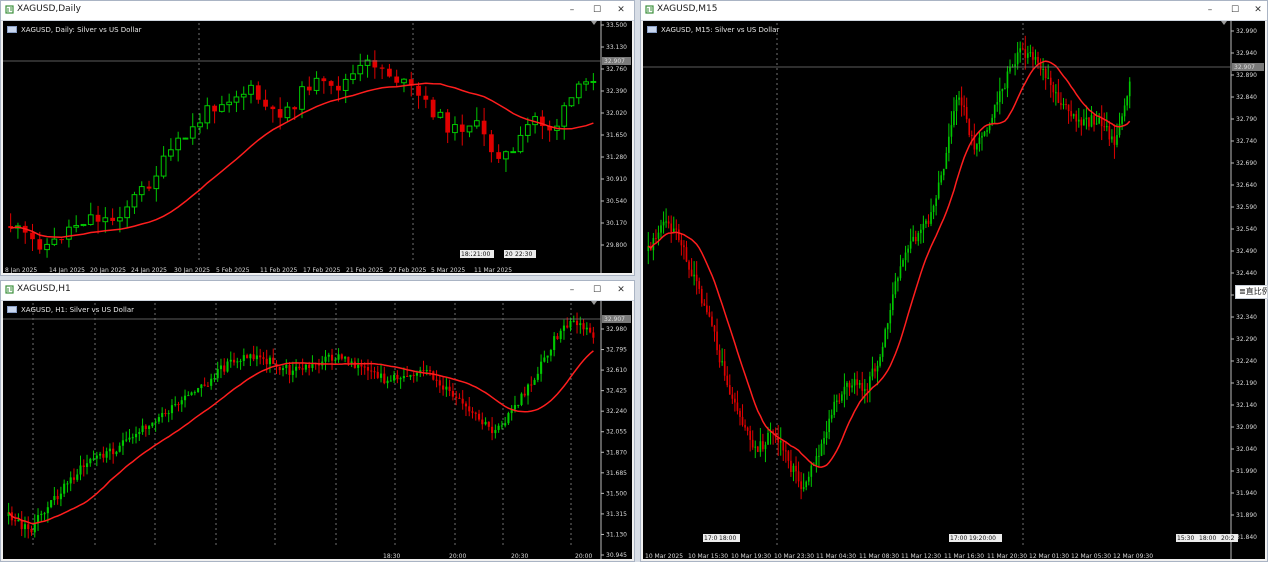  Describe the element at coordinates (616, 432) in the screenshot. I see `price-label: 32.055` at that location.